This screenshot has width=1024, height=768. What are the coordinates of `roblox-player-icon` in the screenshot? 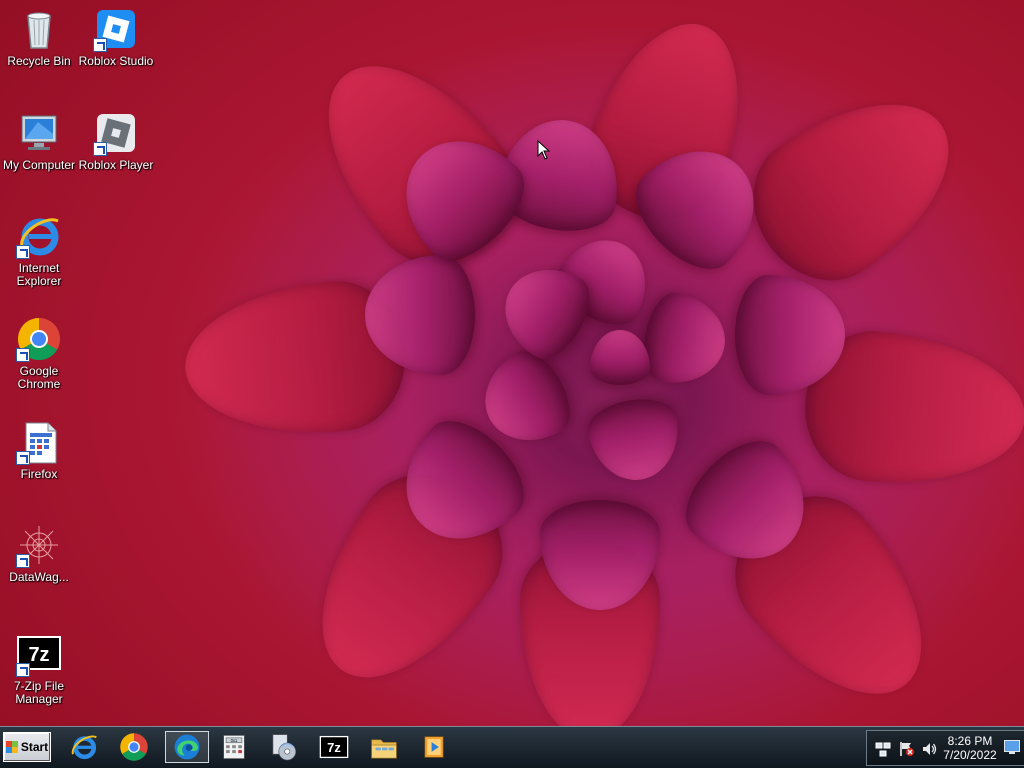 It's located at (116, 133).